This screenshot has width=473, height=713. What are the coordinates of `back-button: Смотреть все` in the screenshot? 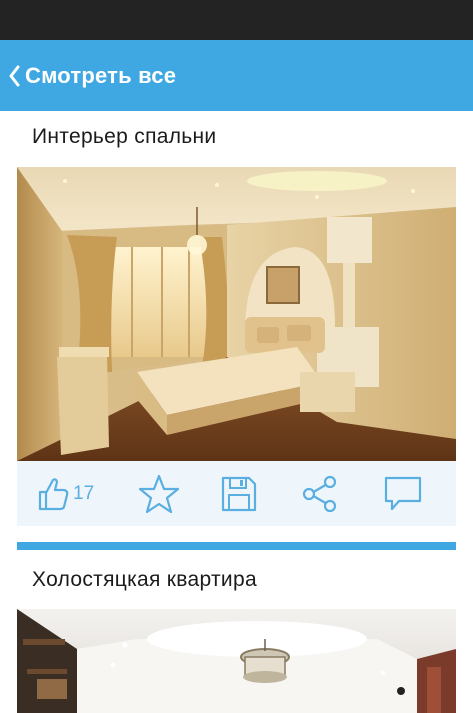 It's located at (88, 75).